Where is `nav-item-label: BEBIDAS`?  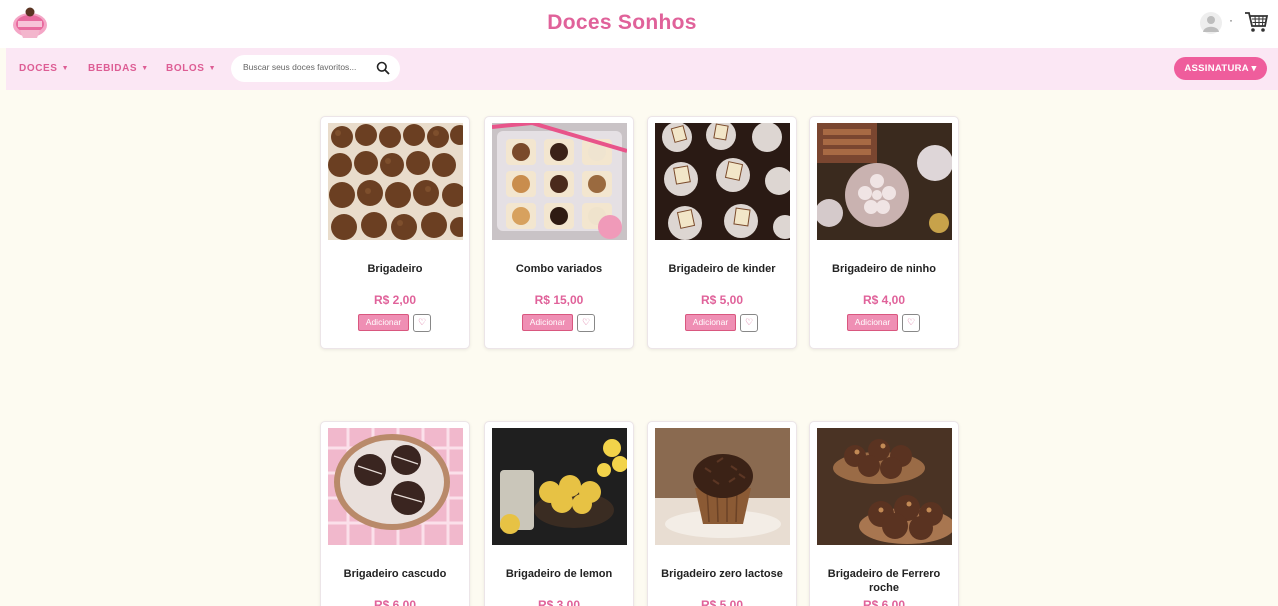 nav-item-label: BEBIDAS is located at coordinates (113, 68).